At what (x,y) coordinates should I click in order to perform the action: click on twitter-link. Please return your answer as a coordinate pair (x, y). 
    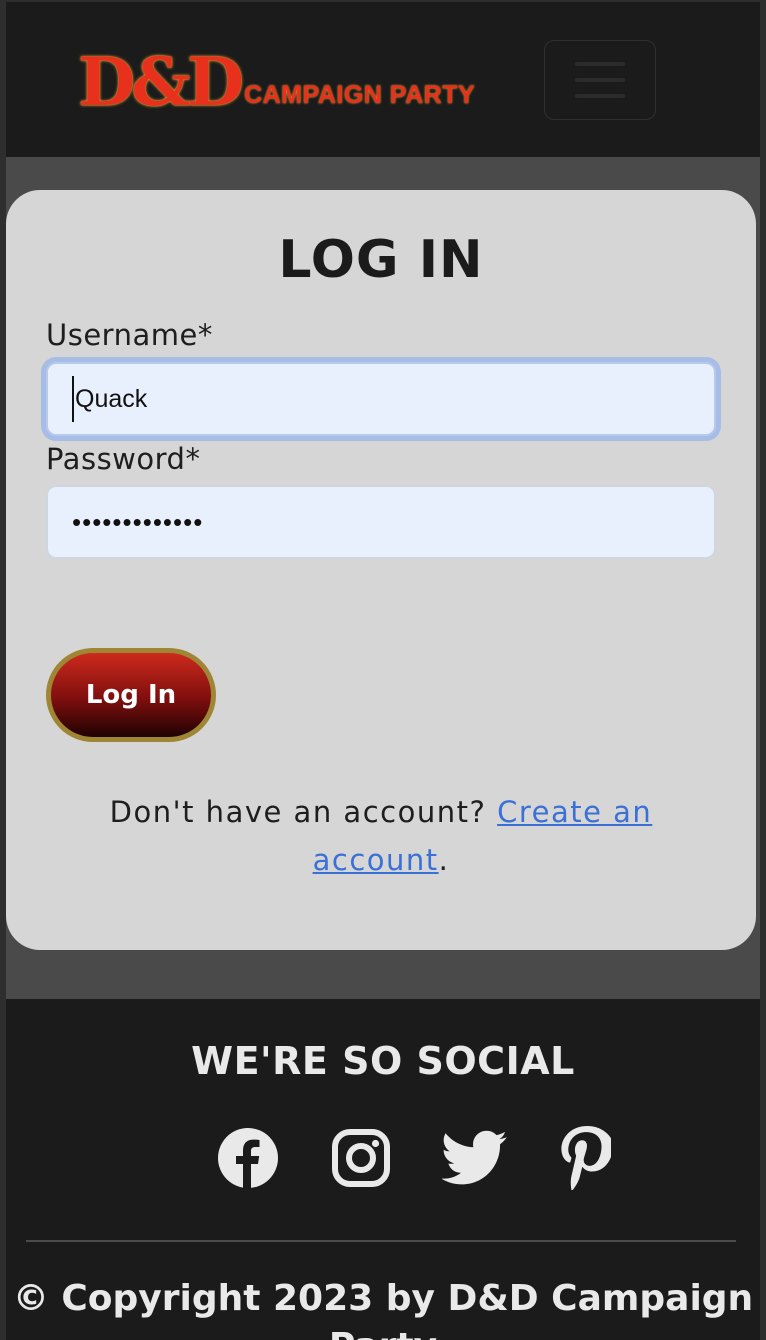
    Looking at the image, I should click on (475, 1158).